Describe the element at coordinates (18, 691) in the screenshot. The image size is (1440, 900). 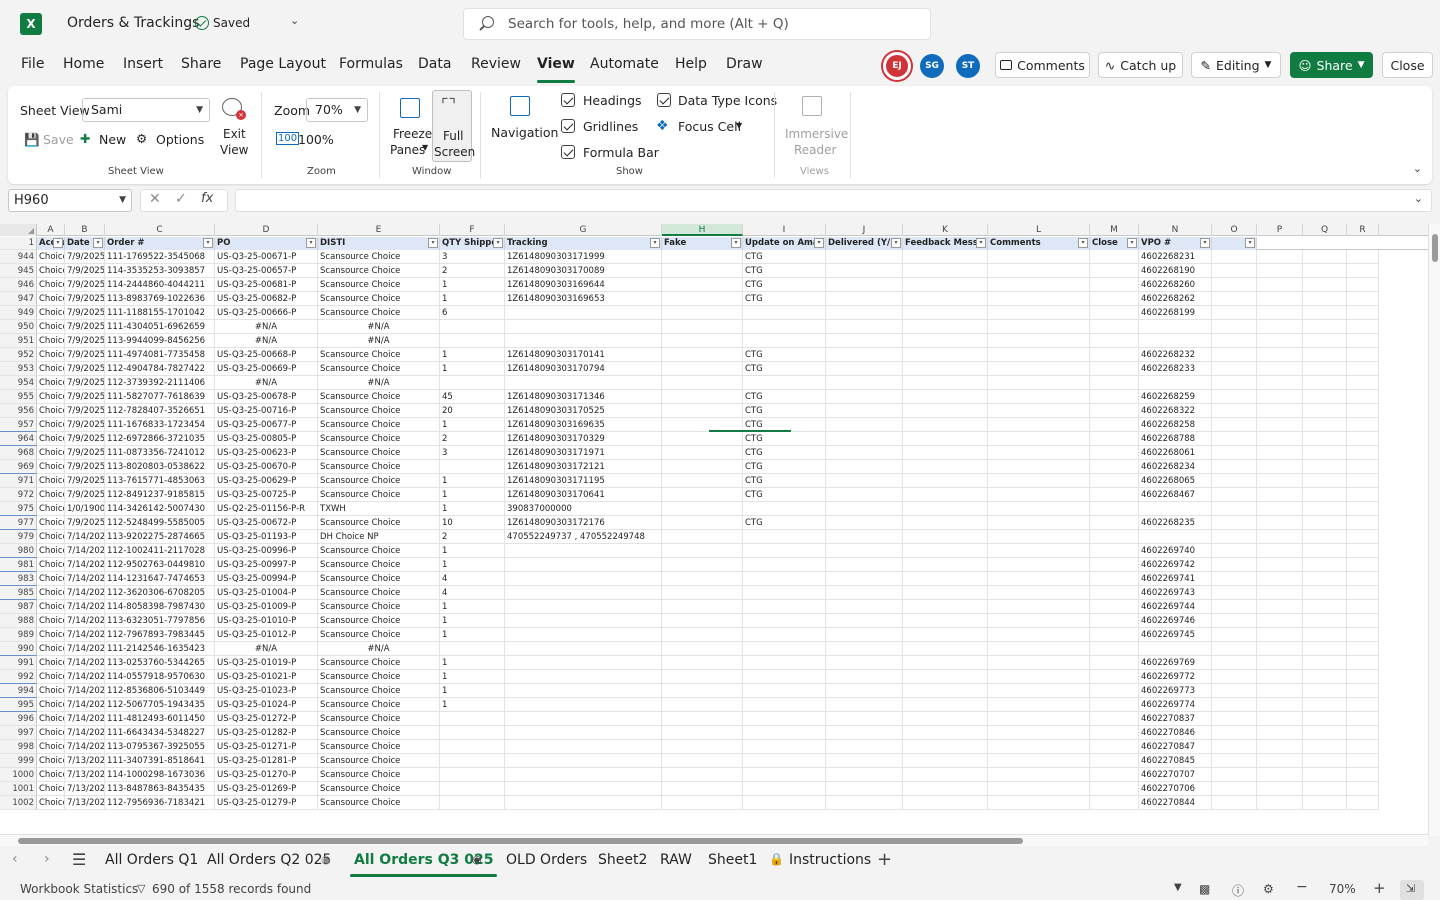
I see `row-number: 994` at that location.